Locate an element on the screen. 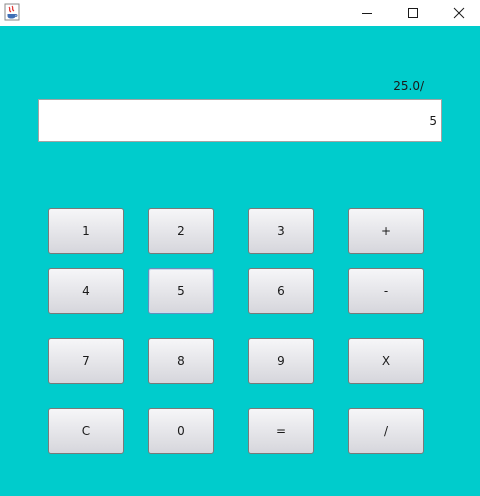  key-3-button: 3 is located at coordinates (281, 231).